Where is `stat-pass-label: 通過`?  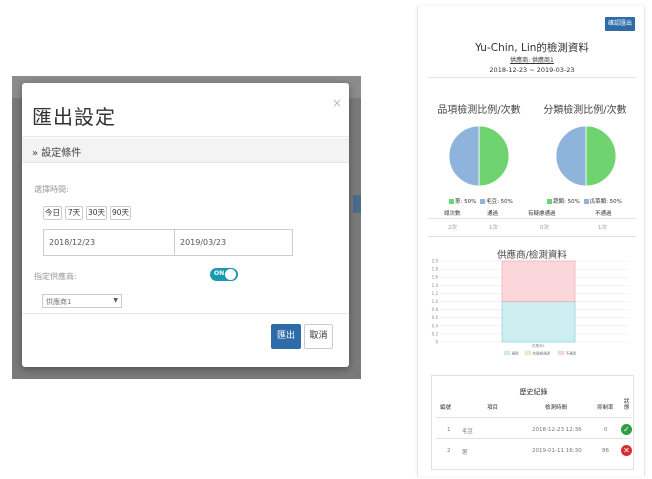 stat-pass-label: 通過 is located at coordinates (493, 214).